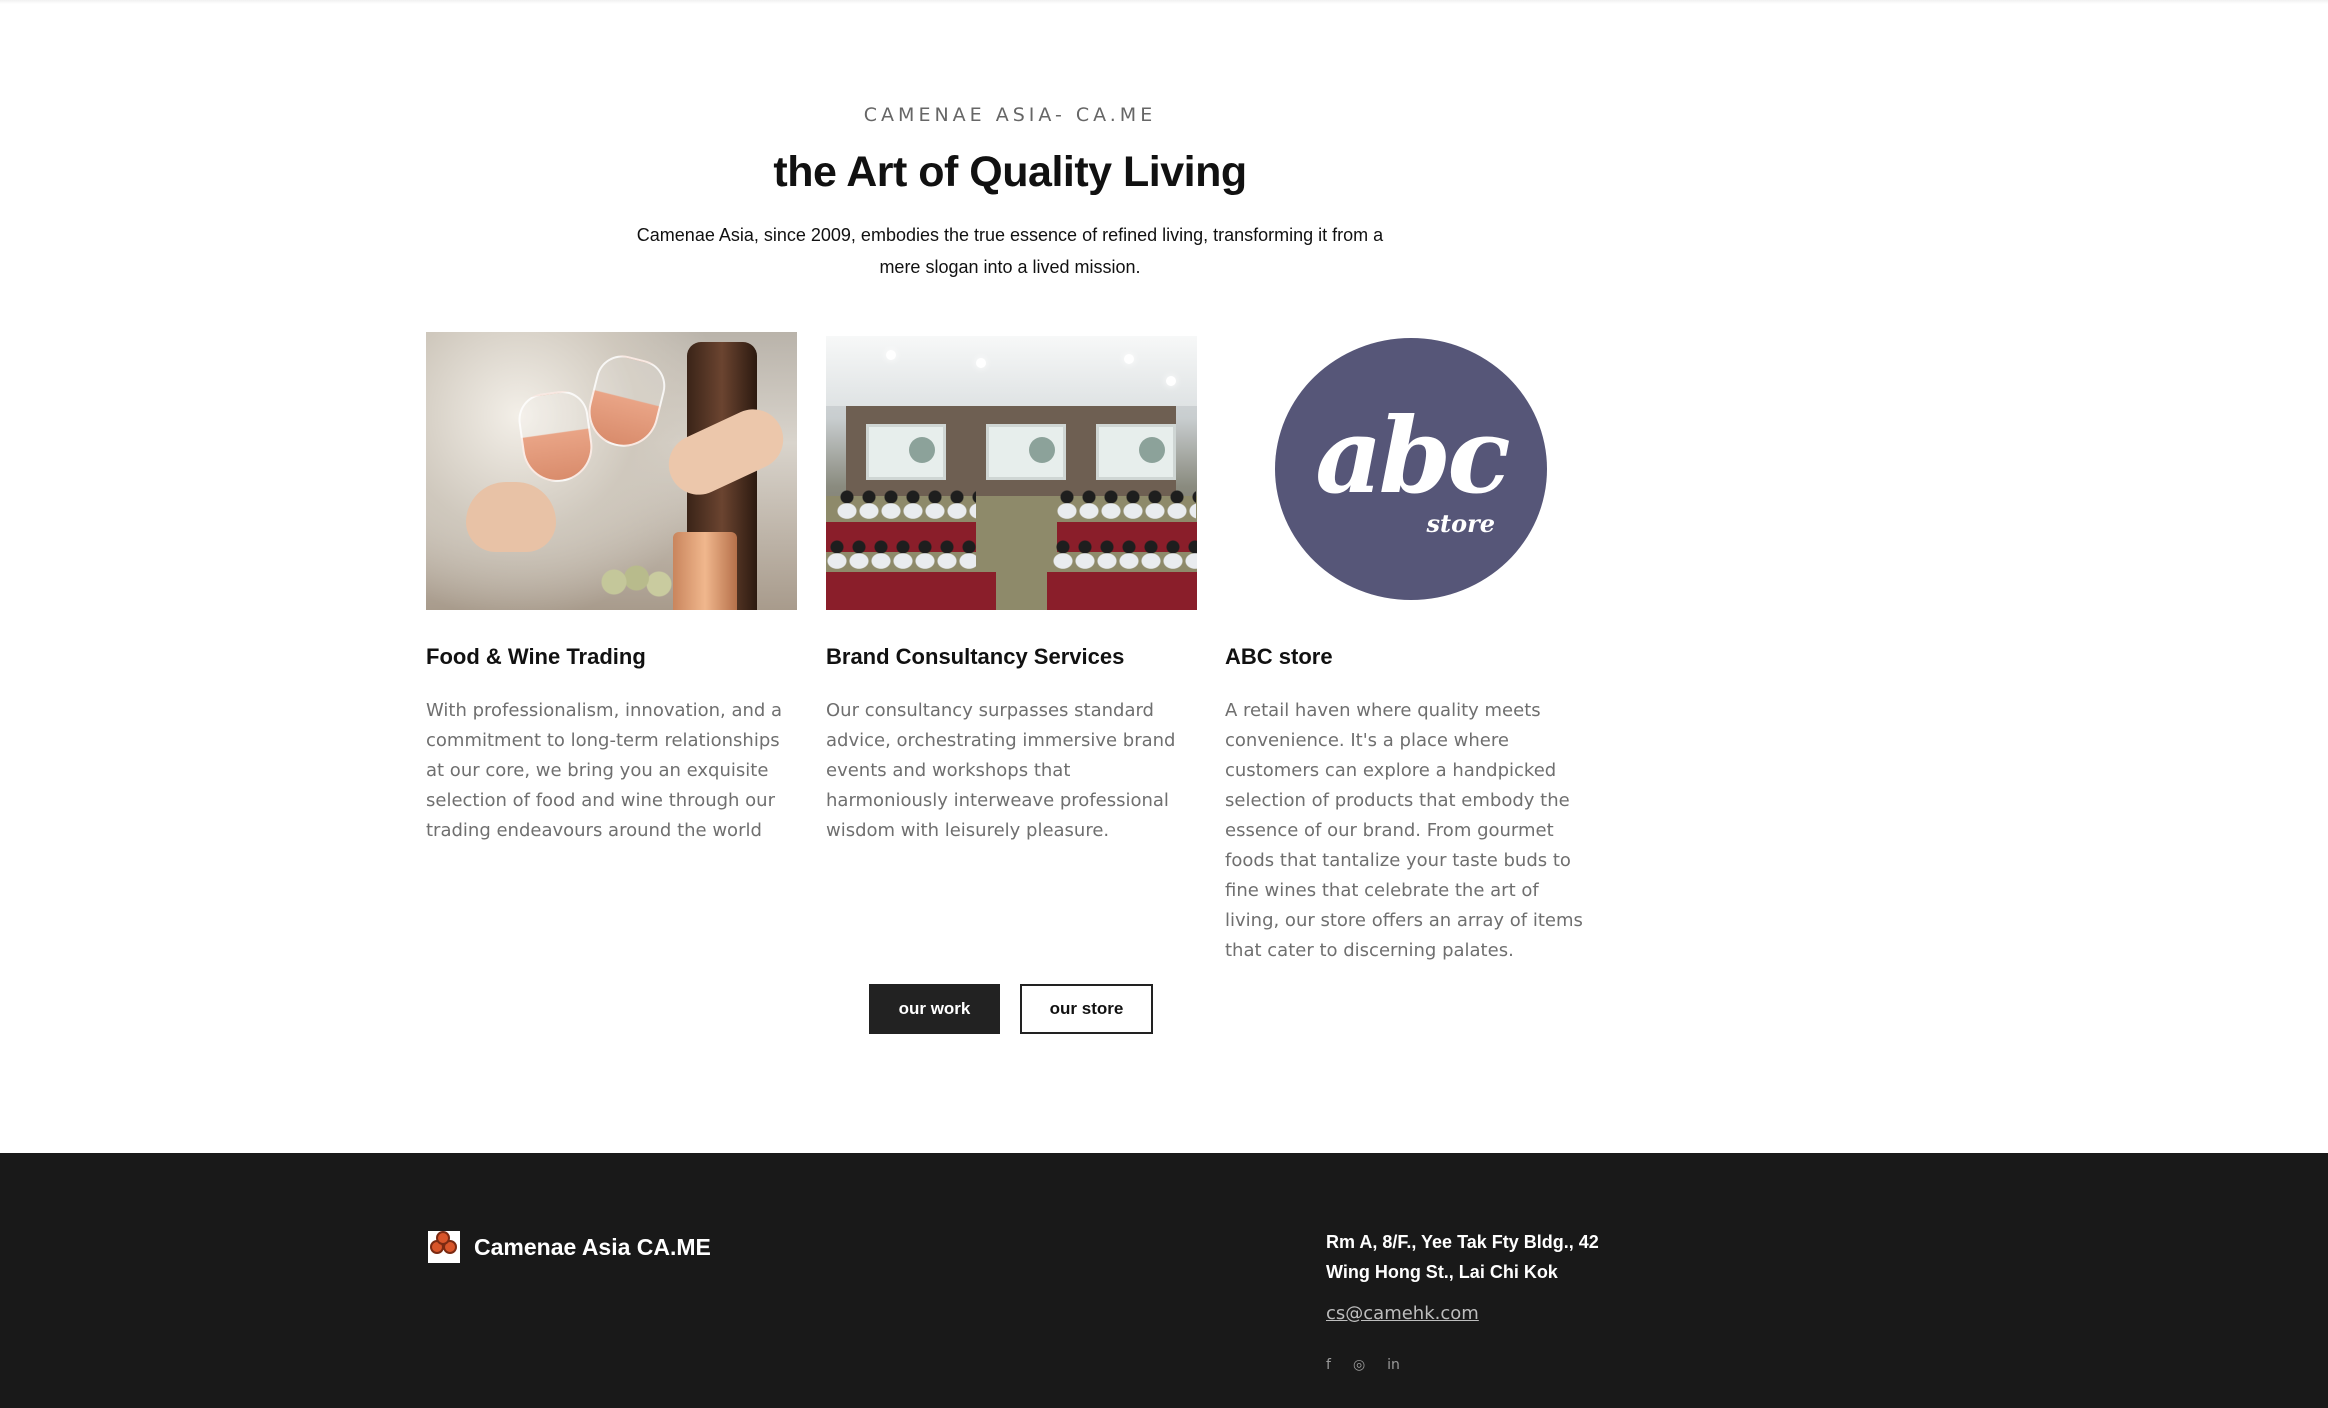 The image size is (2328, 1408). Describe the element at coordinates (1279, 656) in the screenshot. I see `card-title: ABC store` at that location.